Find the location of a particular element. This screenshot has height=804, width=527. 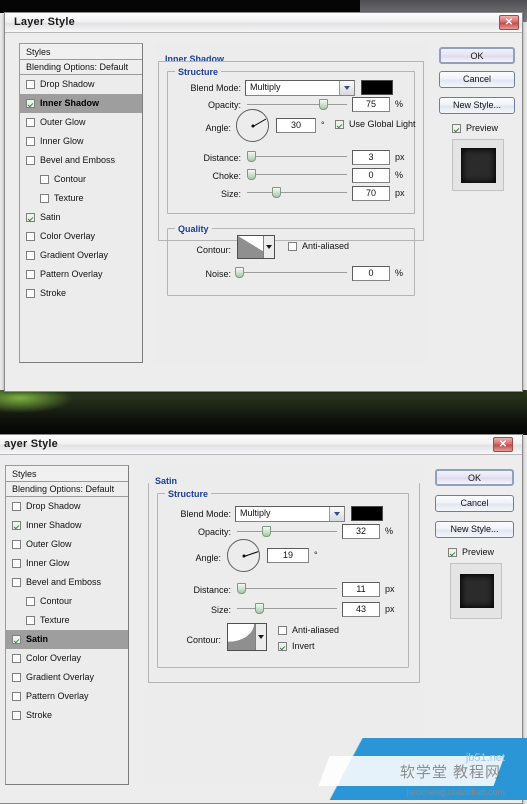

use-global-light-checkbox: Use Global Light is located at coordinates (375, 124).